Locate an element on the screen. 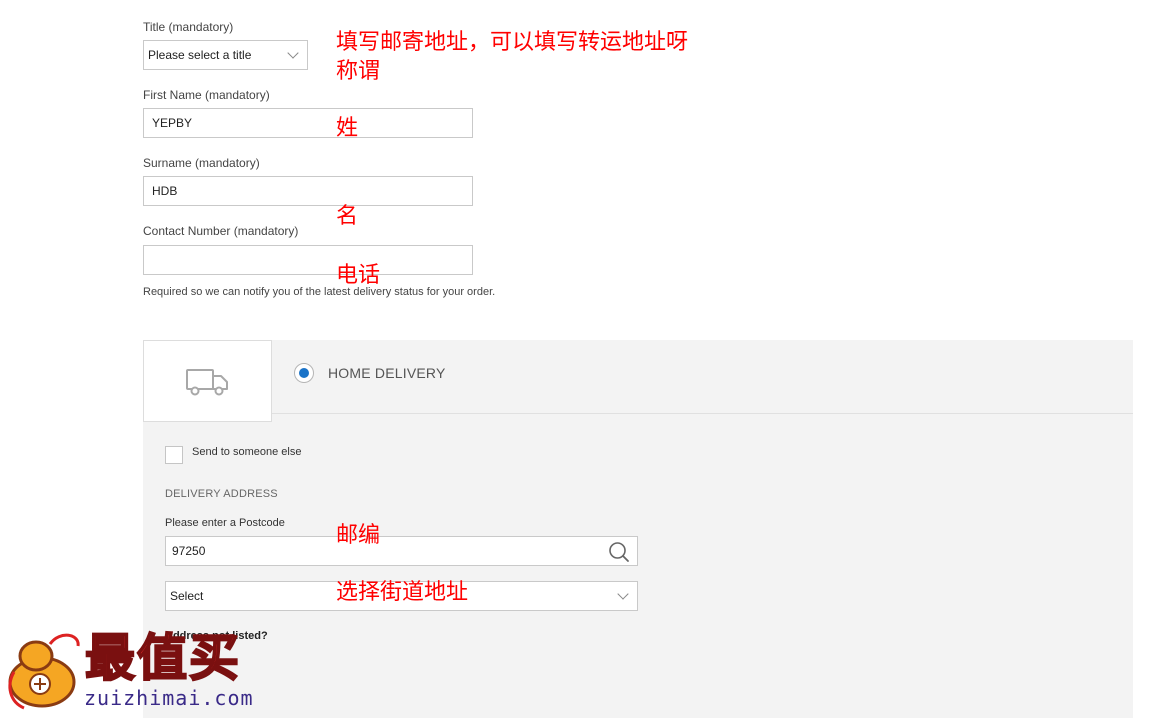 This screenshot has width=1167, height=718. annotation-surname-note: 名 is located at coordinates (347, 216).